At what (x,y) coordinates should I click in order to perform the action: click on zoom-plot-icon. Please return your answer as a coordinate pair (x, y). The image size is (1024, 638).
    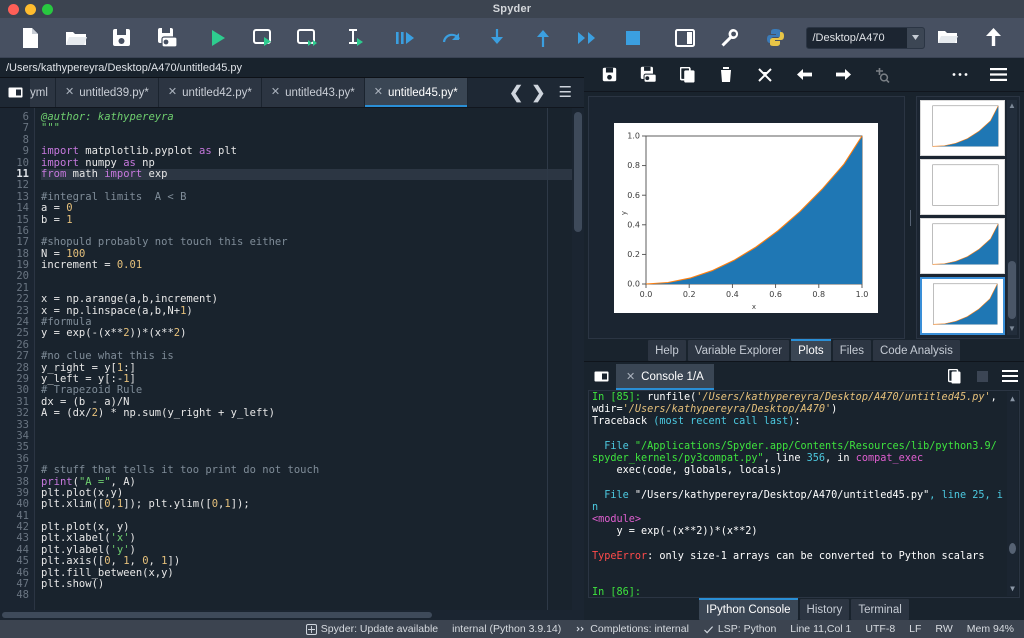
    Looking at the image, I should click on (882, 75).